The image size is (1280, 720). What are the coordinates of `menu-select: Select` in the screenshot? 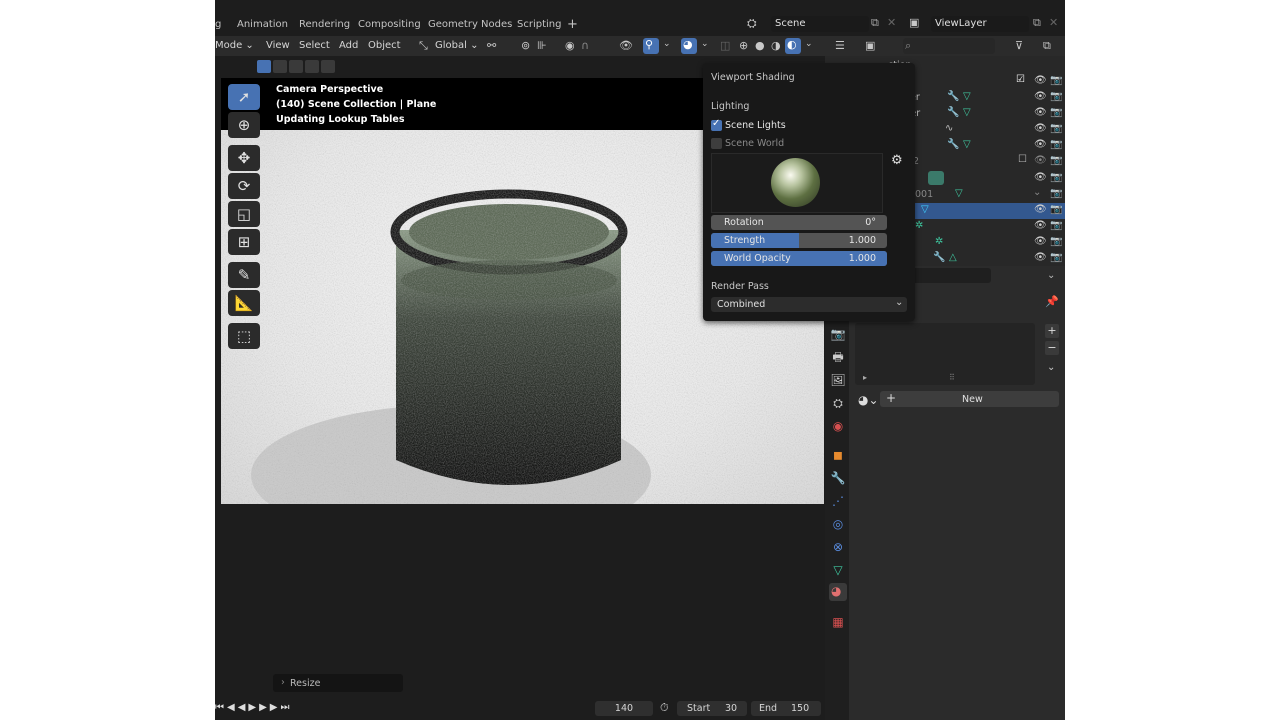 It's located at (314, 45).